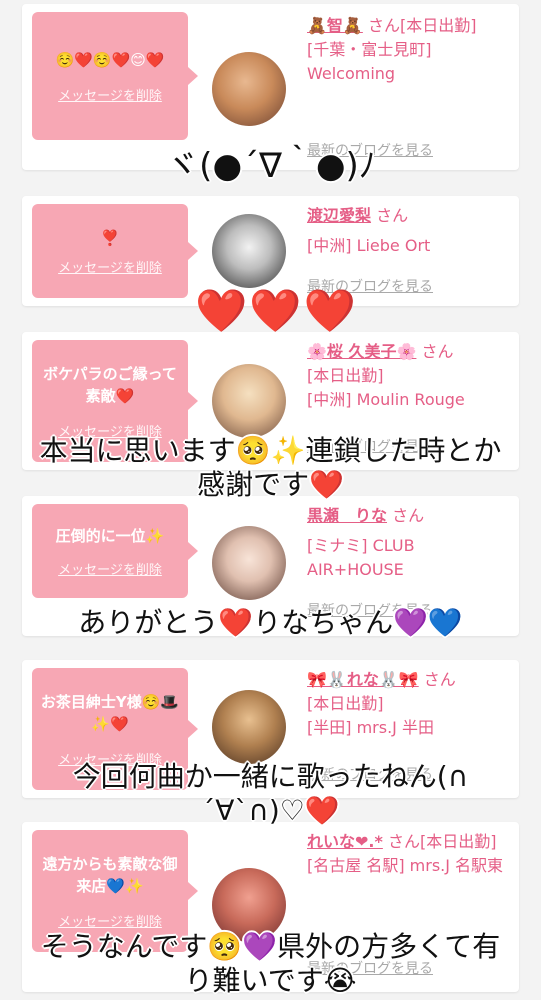 This screenshot has height=1000, width=541. What do you see at coordinates (115, 251) in the screenshot?
I see `message-bubble: ❣️ メッセージを削除` at bounding box center [115, 251].